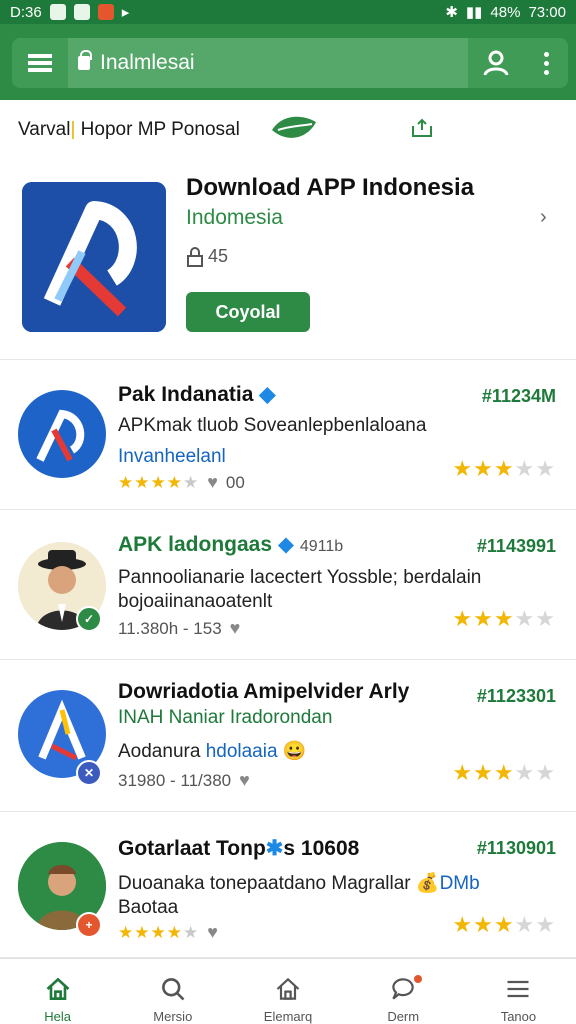  What do you see at coordinates (294, 751) in the screenshot?
I see `emoji-icon: 😀` at bounding box center [294, 751].